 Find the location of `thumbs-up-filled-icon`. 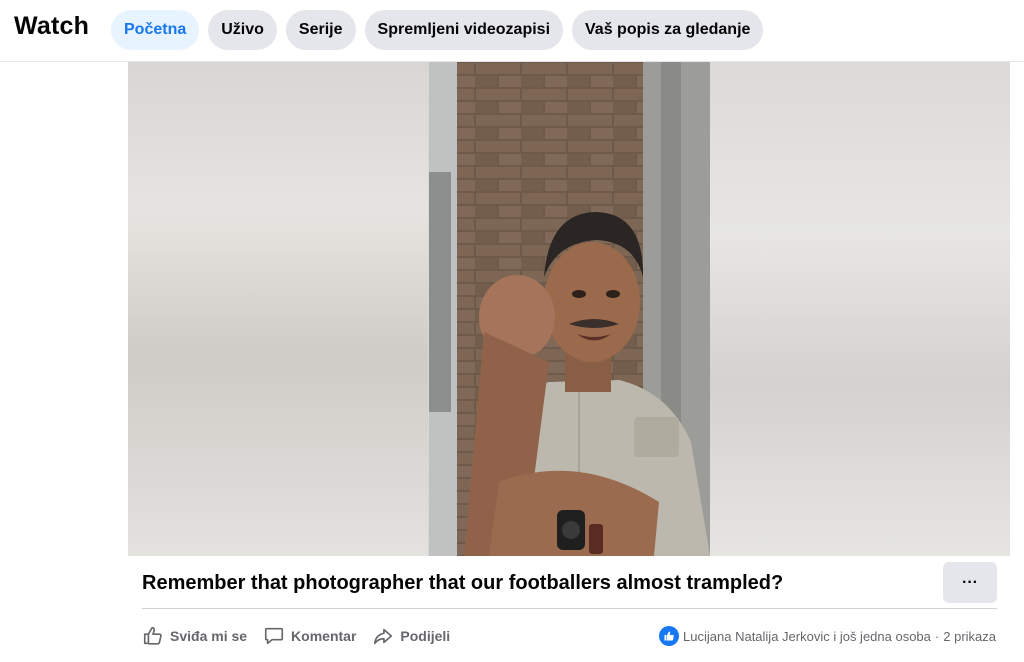

thumbs-up-filled-icon is located at coordinates (669, 636).